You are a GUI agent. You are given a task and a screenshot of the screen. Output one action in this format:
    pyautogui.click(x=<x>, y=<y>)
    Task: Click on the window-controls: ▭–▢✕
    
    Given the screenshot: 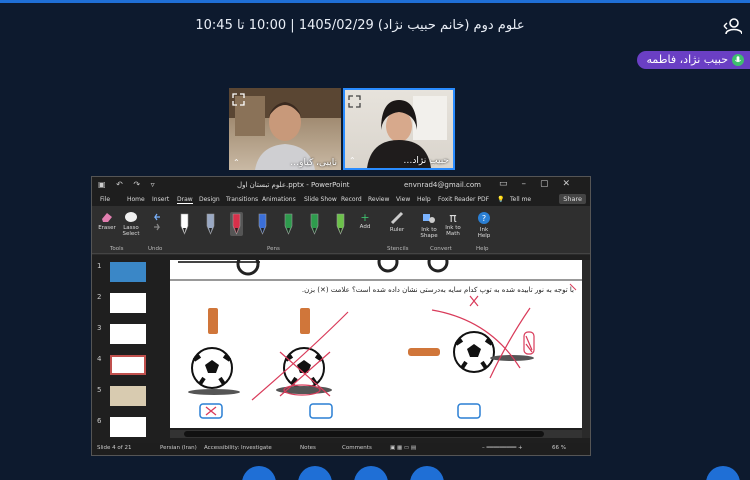 What is the action you would take?
    pyautogui.click(x=541, y=184)
    